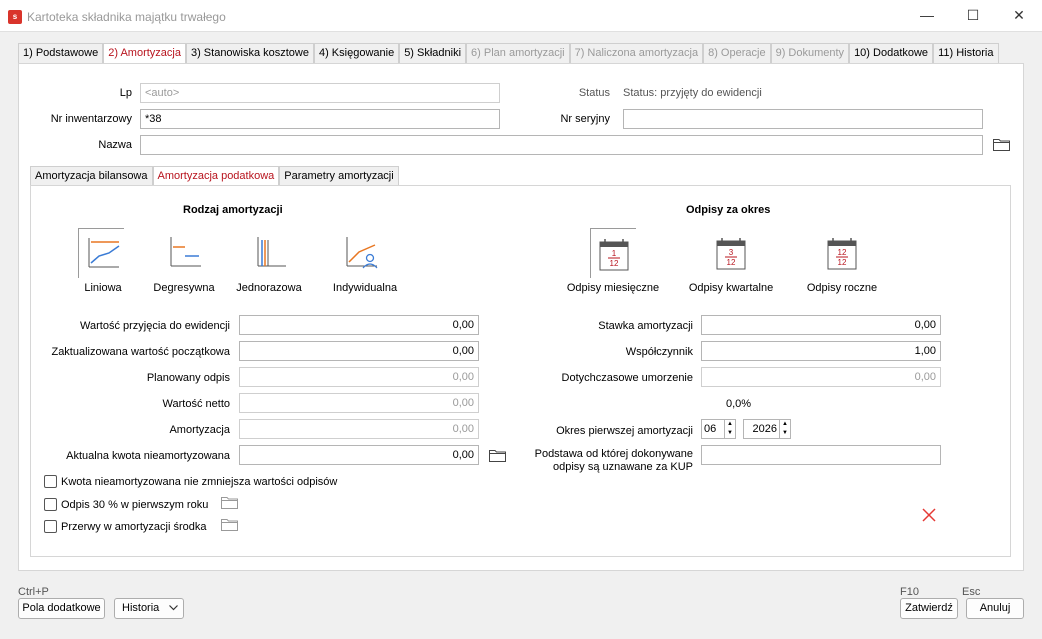  What do you see at coordinates (692, 93) in the screenshot?
I see `status-value: Status: przyjęty do ewidencji` at bounding box center [692, 93].